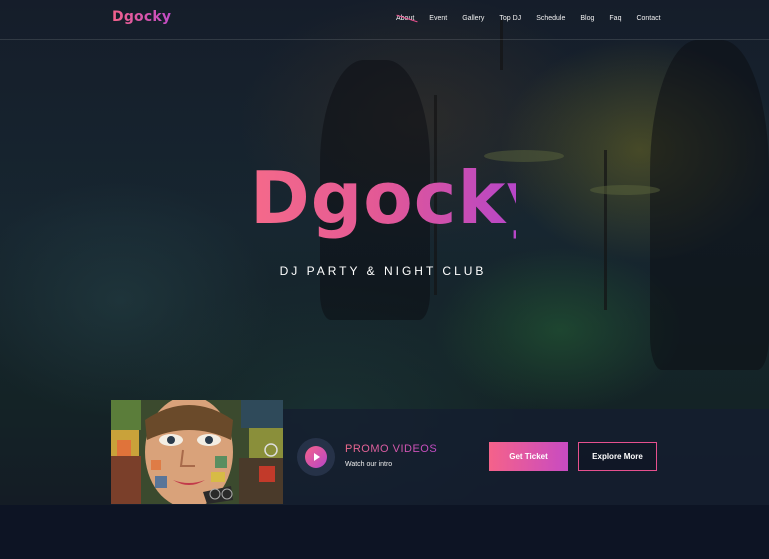 This screenshot has height=559, width=769. What do you see at coordinates (550, 18) in the screenshot?
I see `nav-item-schedule: Schedule` at bounding box center [550, 18].